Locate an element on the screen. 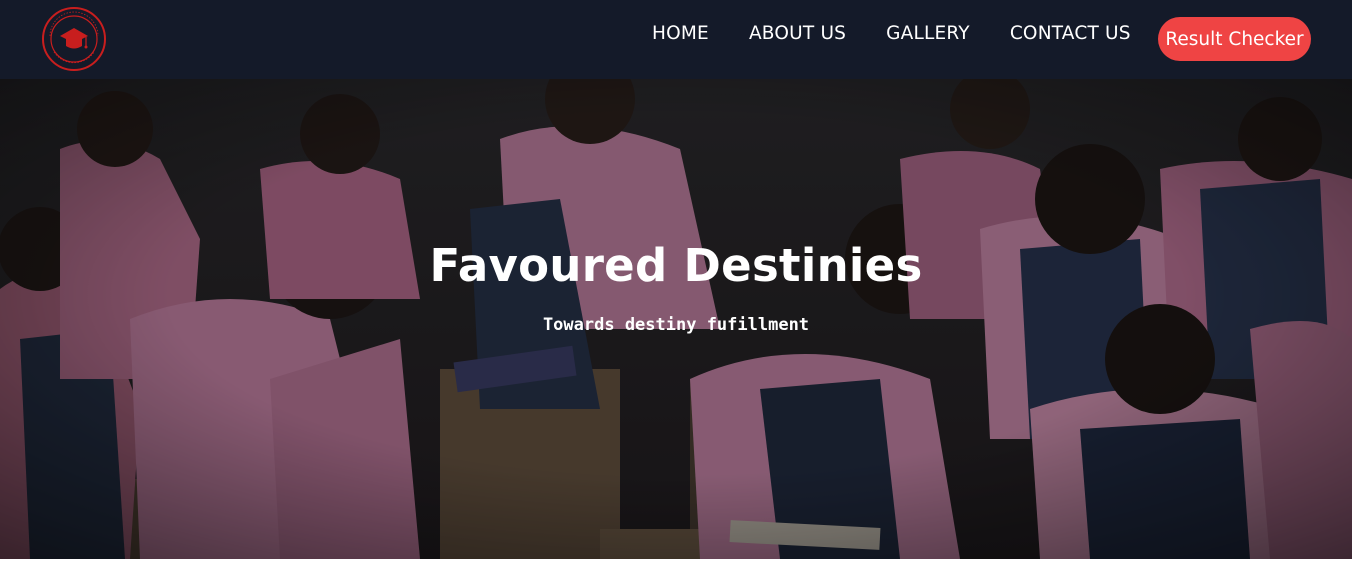 This screenshot has height=561, width=1352. nav-contact-link: CONTACT US is located at coordinates (1070, 33).